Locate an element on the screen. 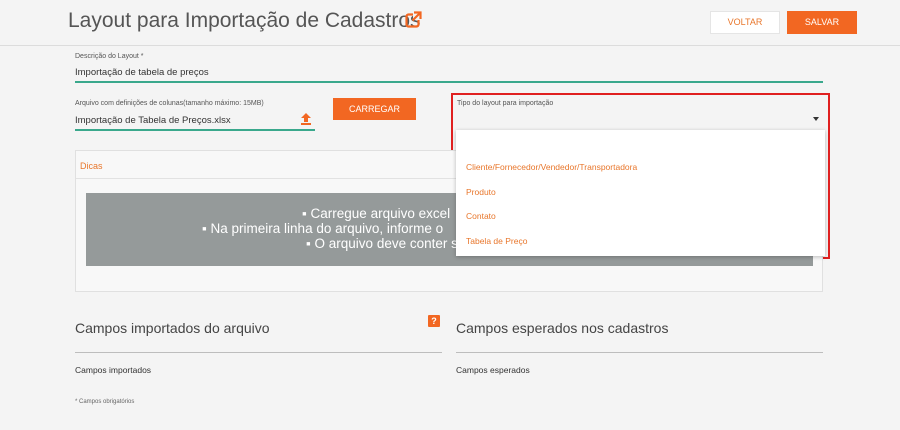  description-label: Descrição do Layout * is located at coordinates (109, 56).